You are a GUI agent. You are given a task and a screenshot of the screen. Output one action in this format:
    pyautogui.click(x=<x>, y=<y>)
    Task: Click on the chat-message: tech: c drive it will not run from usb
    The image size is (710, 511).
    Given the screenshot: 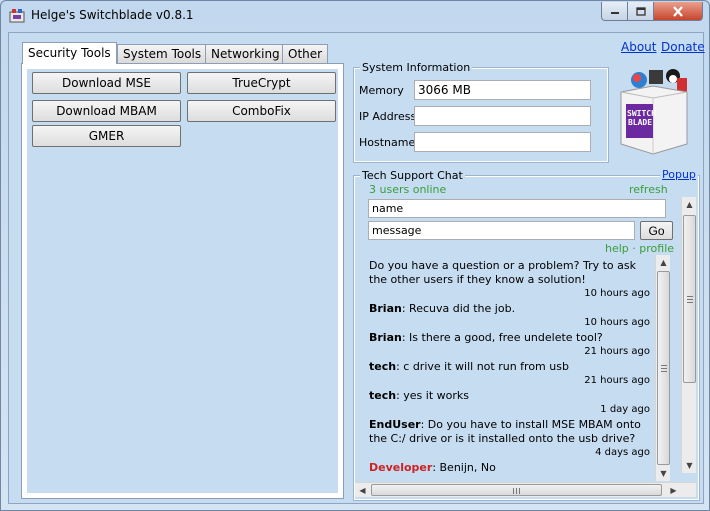 What is the action you would take?
    pyautogui.click(x=510, y=365)
    